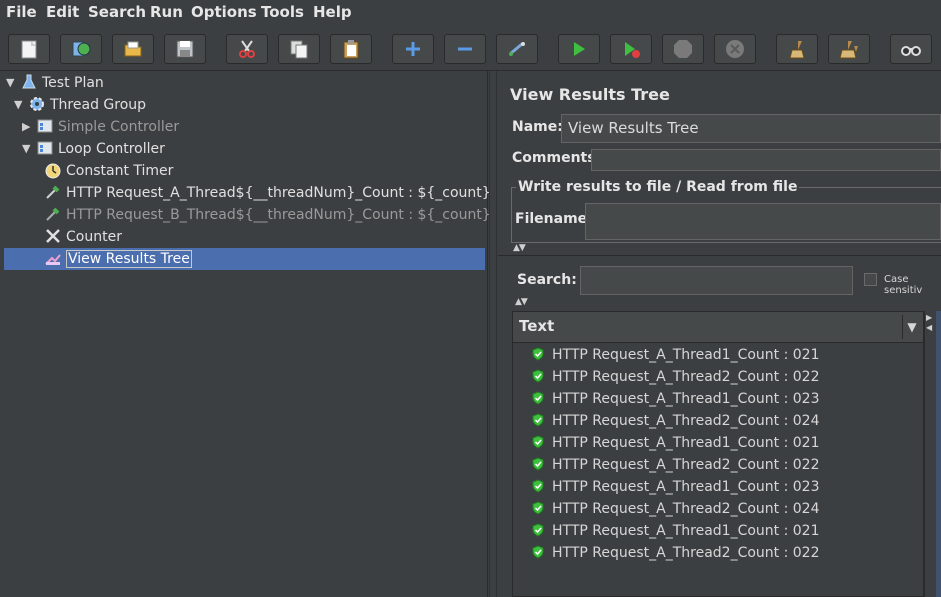 The image size is (941, 597). Describe the element at coordinates (299, 49) in the screenshot. I see `copy-button` at that location.